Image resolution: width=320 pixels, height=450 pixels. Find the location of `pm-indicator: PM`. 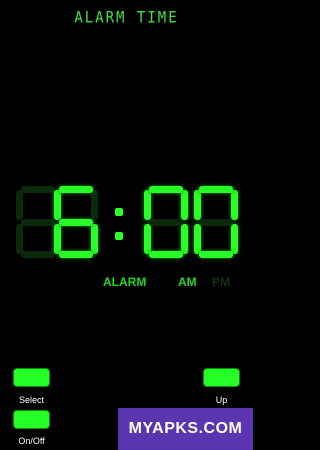

pm-indicator: PM is located at coordinates (221, 282).